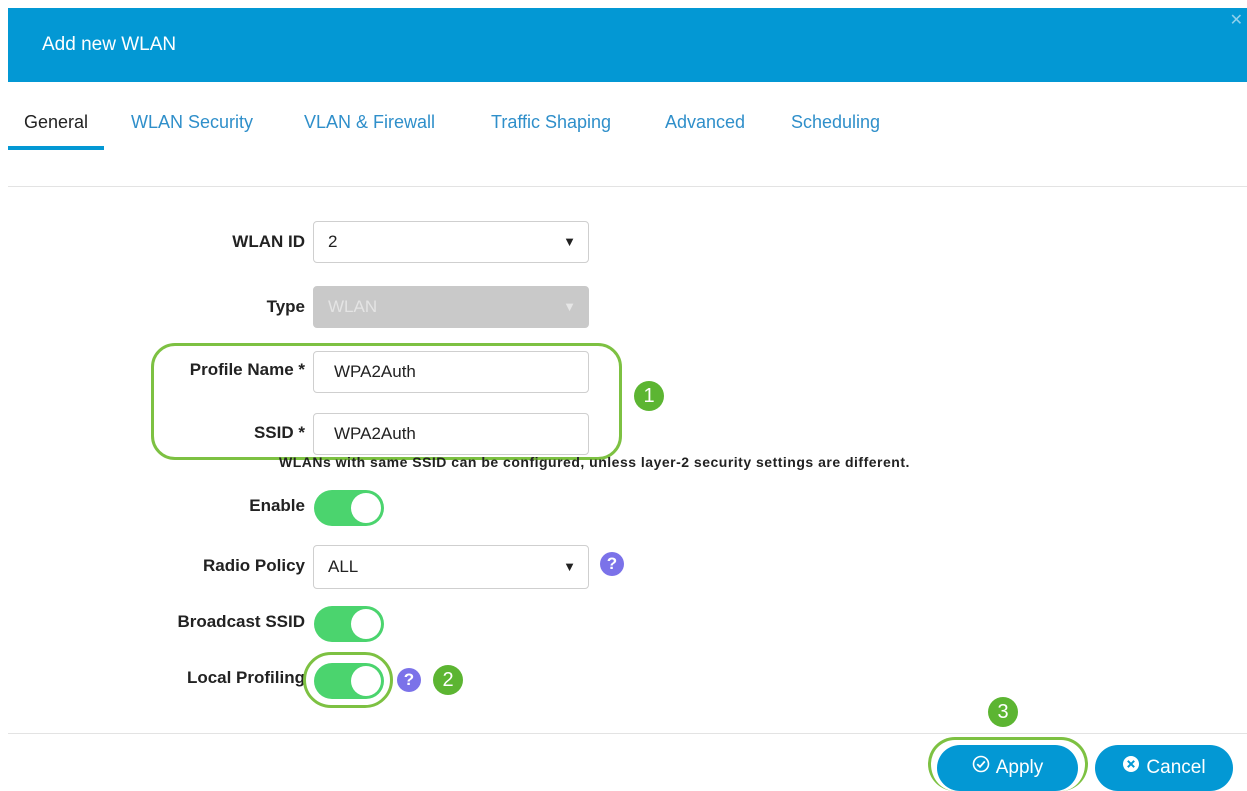 The width and height of the screenshot is (1247, 791). I want to click on enable-toggle, so click(349, 508).